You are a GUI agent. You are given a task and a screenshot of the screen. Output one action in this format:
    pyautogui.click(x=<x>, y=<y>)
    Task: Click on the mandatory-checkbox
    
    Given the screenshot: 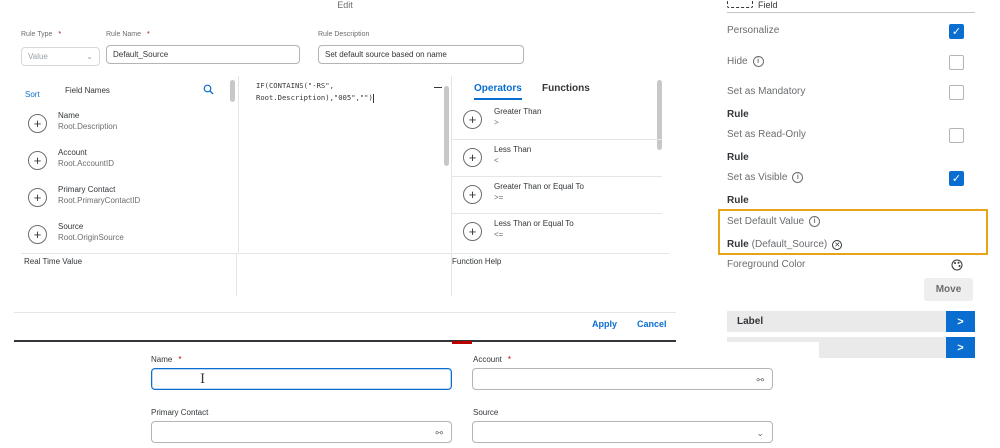 What is the action you would take?
    pyautogui.click(x=956, y=92)
    